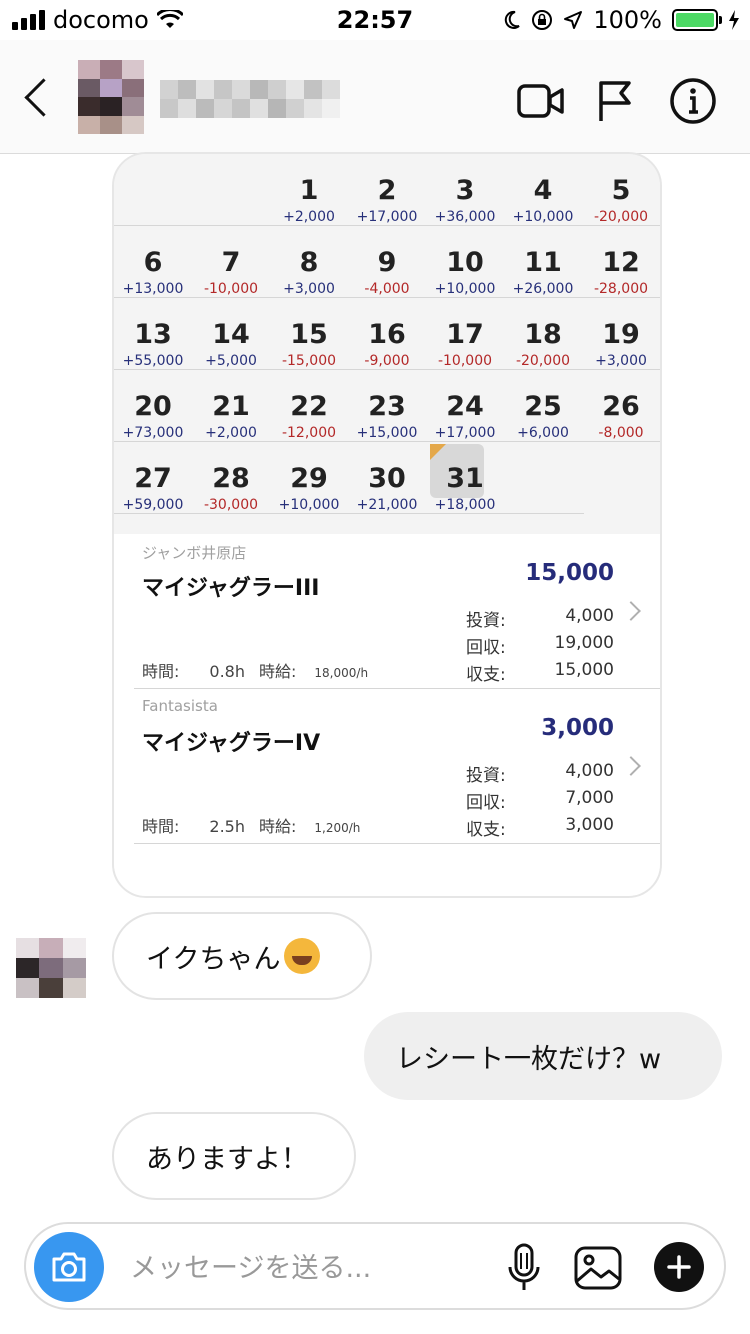  Describe the element at coordinates (397, 843) in the screenshot. I see `divider` at that location.